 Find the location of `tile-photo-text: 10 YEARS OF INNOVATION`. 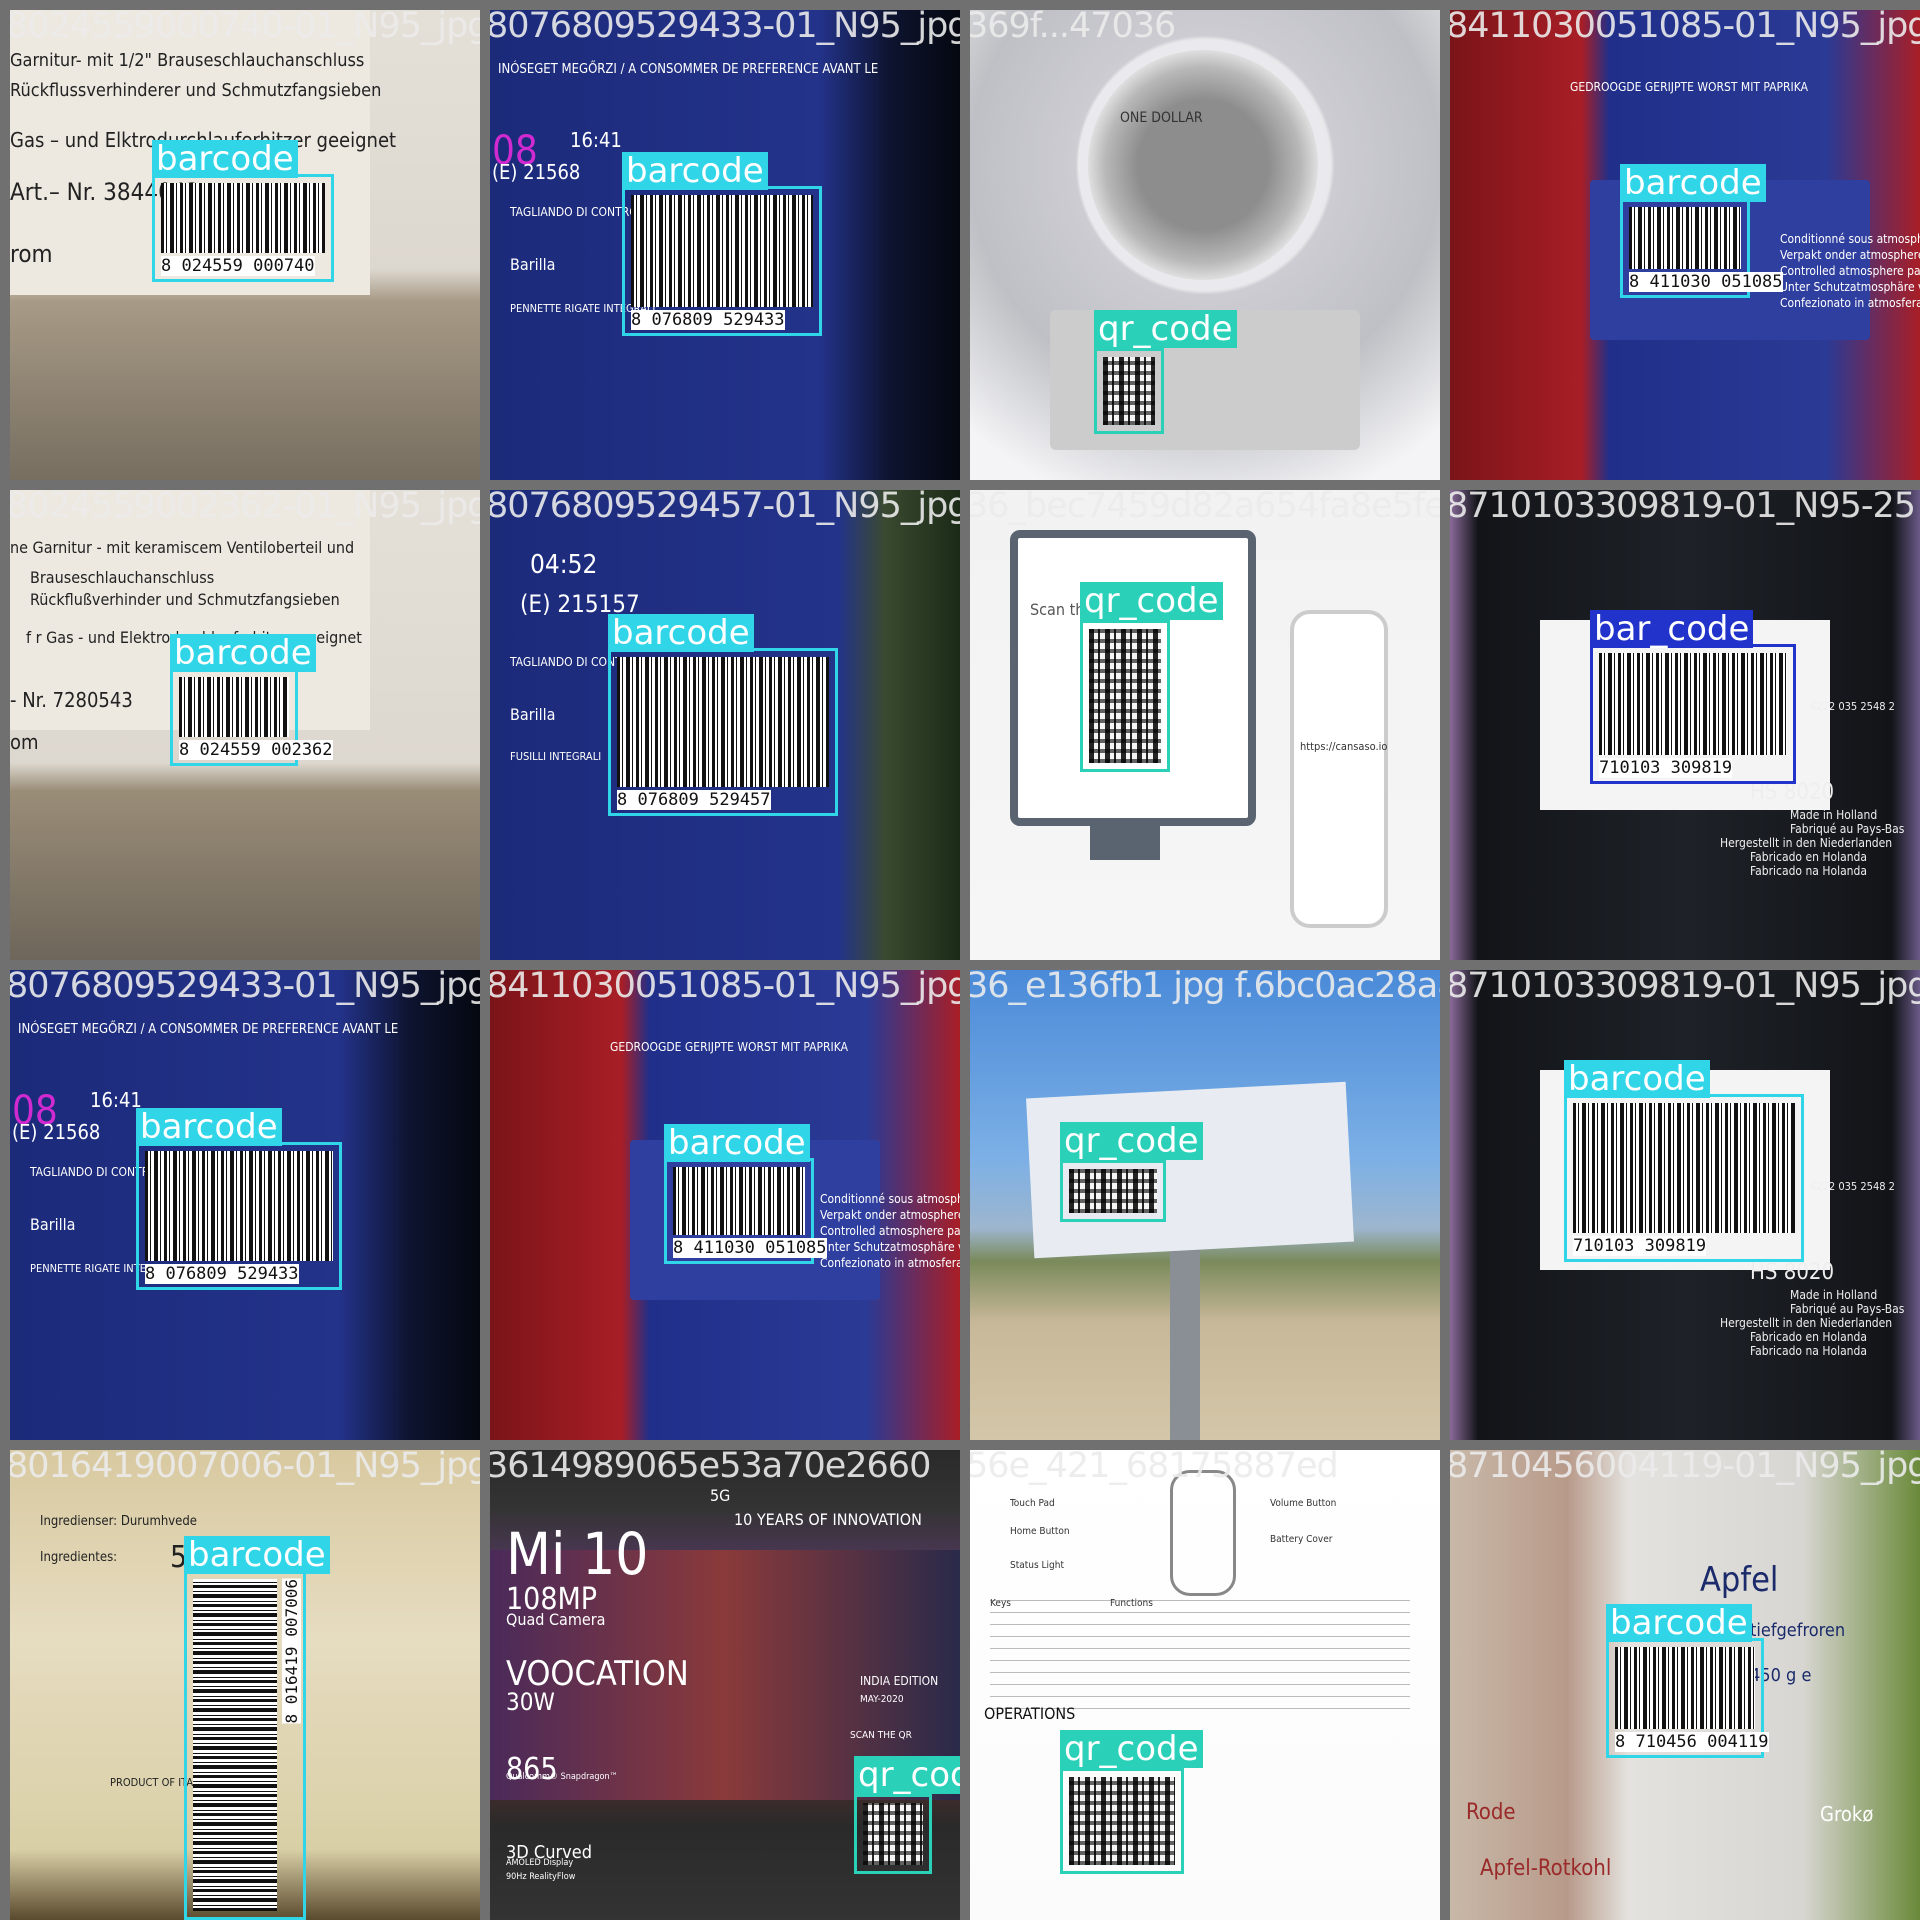

tile-photo-text: 10 YEARS OF INNOVATION is located at coordinates (828, 1519).